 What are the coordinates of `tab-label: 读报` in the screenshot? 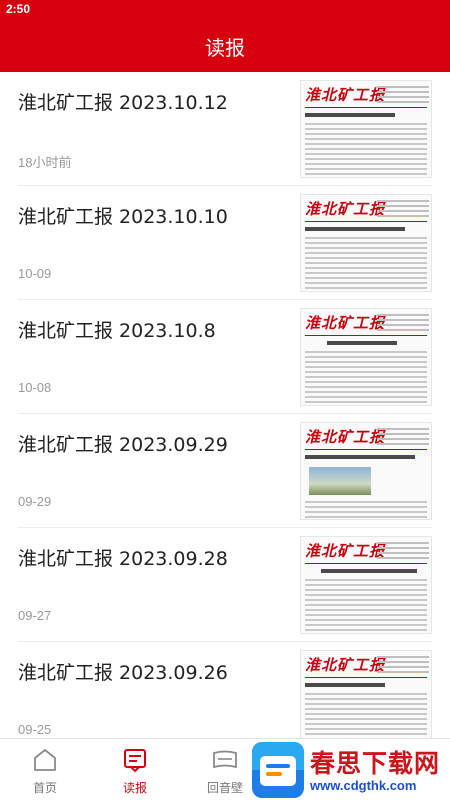 It's located at (134, 788).